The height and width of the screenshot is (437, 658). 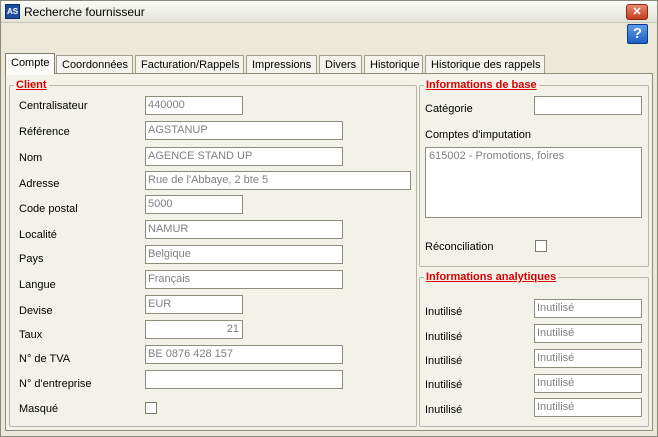 What do you see at coordinates (588, 308) in the screenshot?
I see `analytic-field-1: Inutilisé` at bounding box center [588, 308].